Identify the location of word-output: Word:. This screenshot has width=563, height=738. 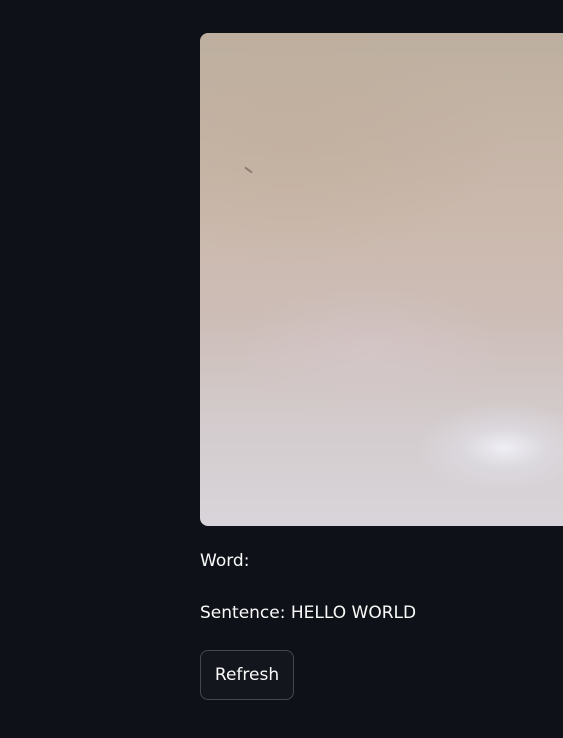
(224, 561).